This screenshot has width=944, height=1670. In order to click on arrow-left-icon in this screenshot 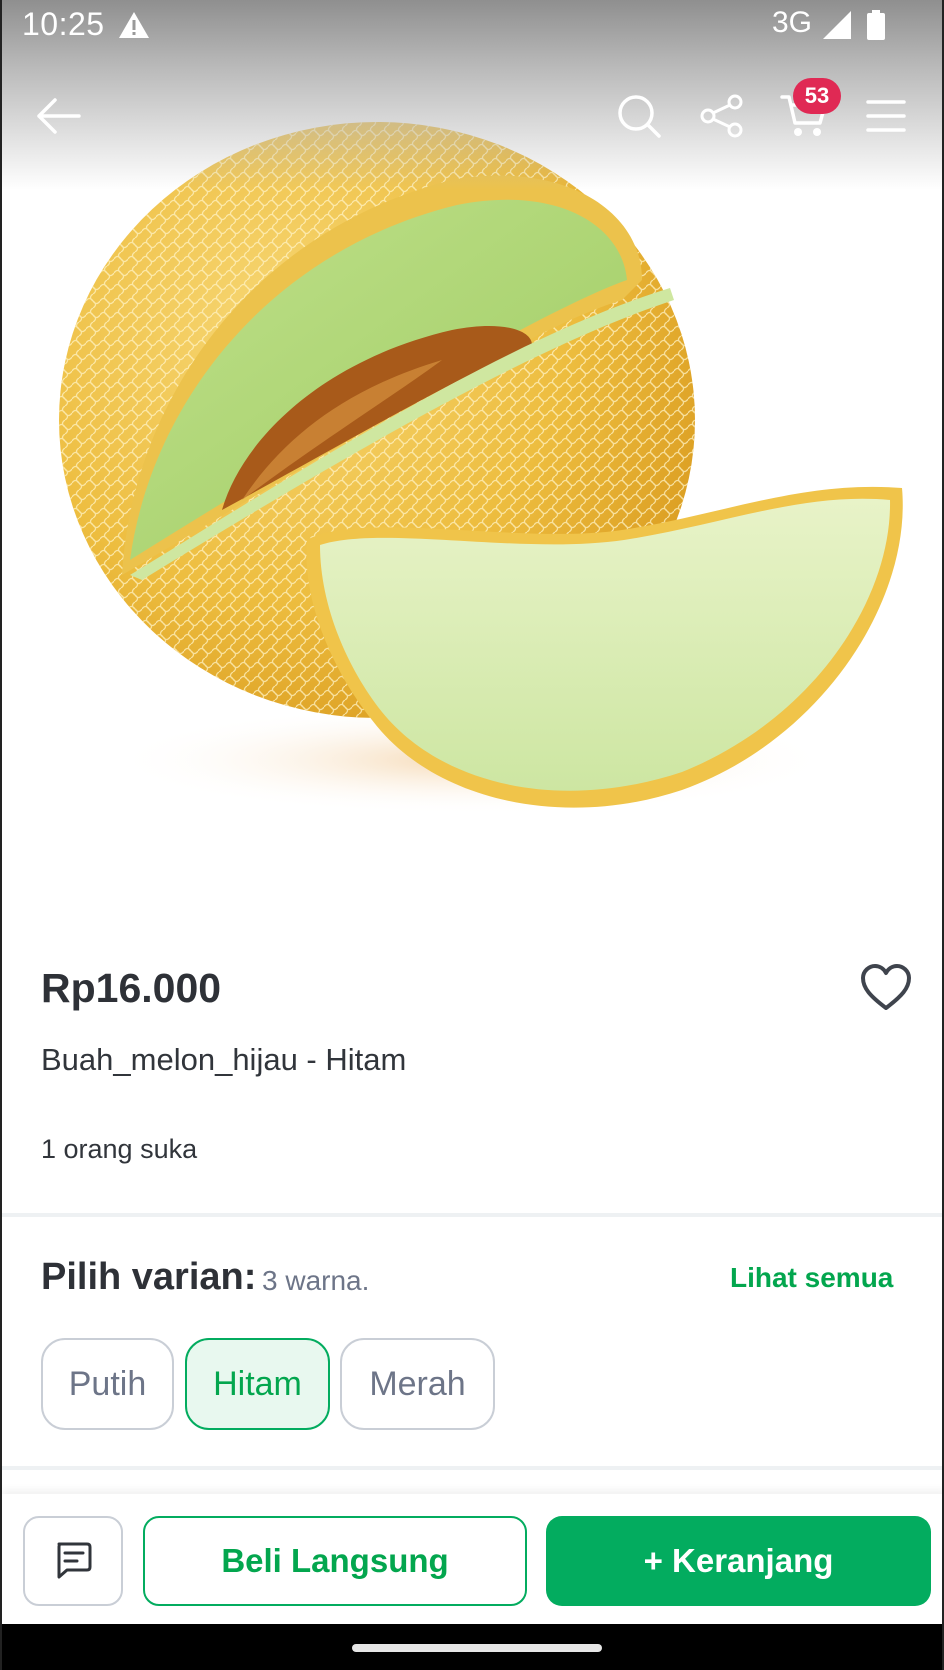, I will do `click(59, 116)`.